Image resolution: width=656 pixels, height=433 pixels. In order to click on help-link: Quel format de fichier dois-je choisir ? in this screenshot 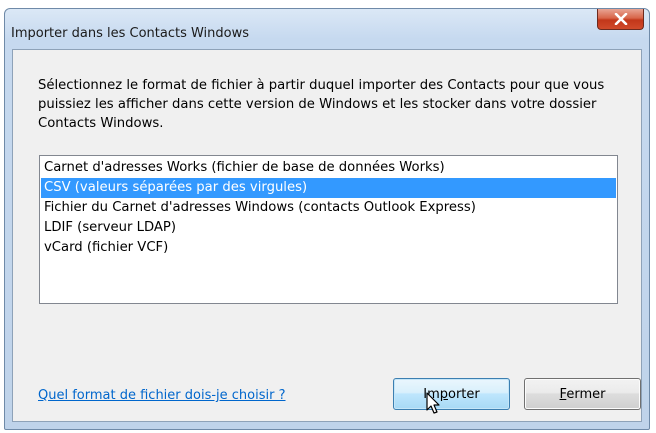, I will do `click(162, 395)`.